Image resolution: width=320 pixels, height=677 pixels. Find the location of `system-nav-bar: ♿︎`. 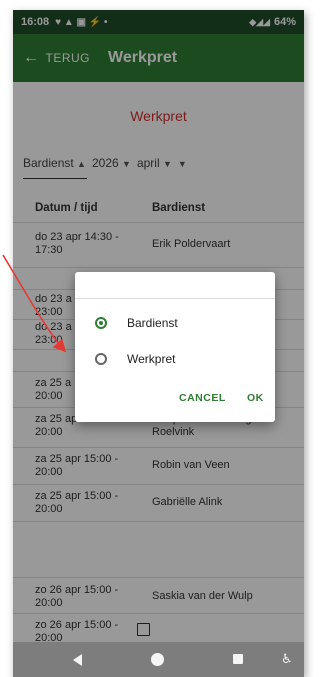

system-nav-bar: ♿︎ is located at coordinates (158, 659).